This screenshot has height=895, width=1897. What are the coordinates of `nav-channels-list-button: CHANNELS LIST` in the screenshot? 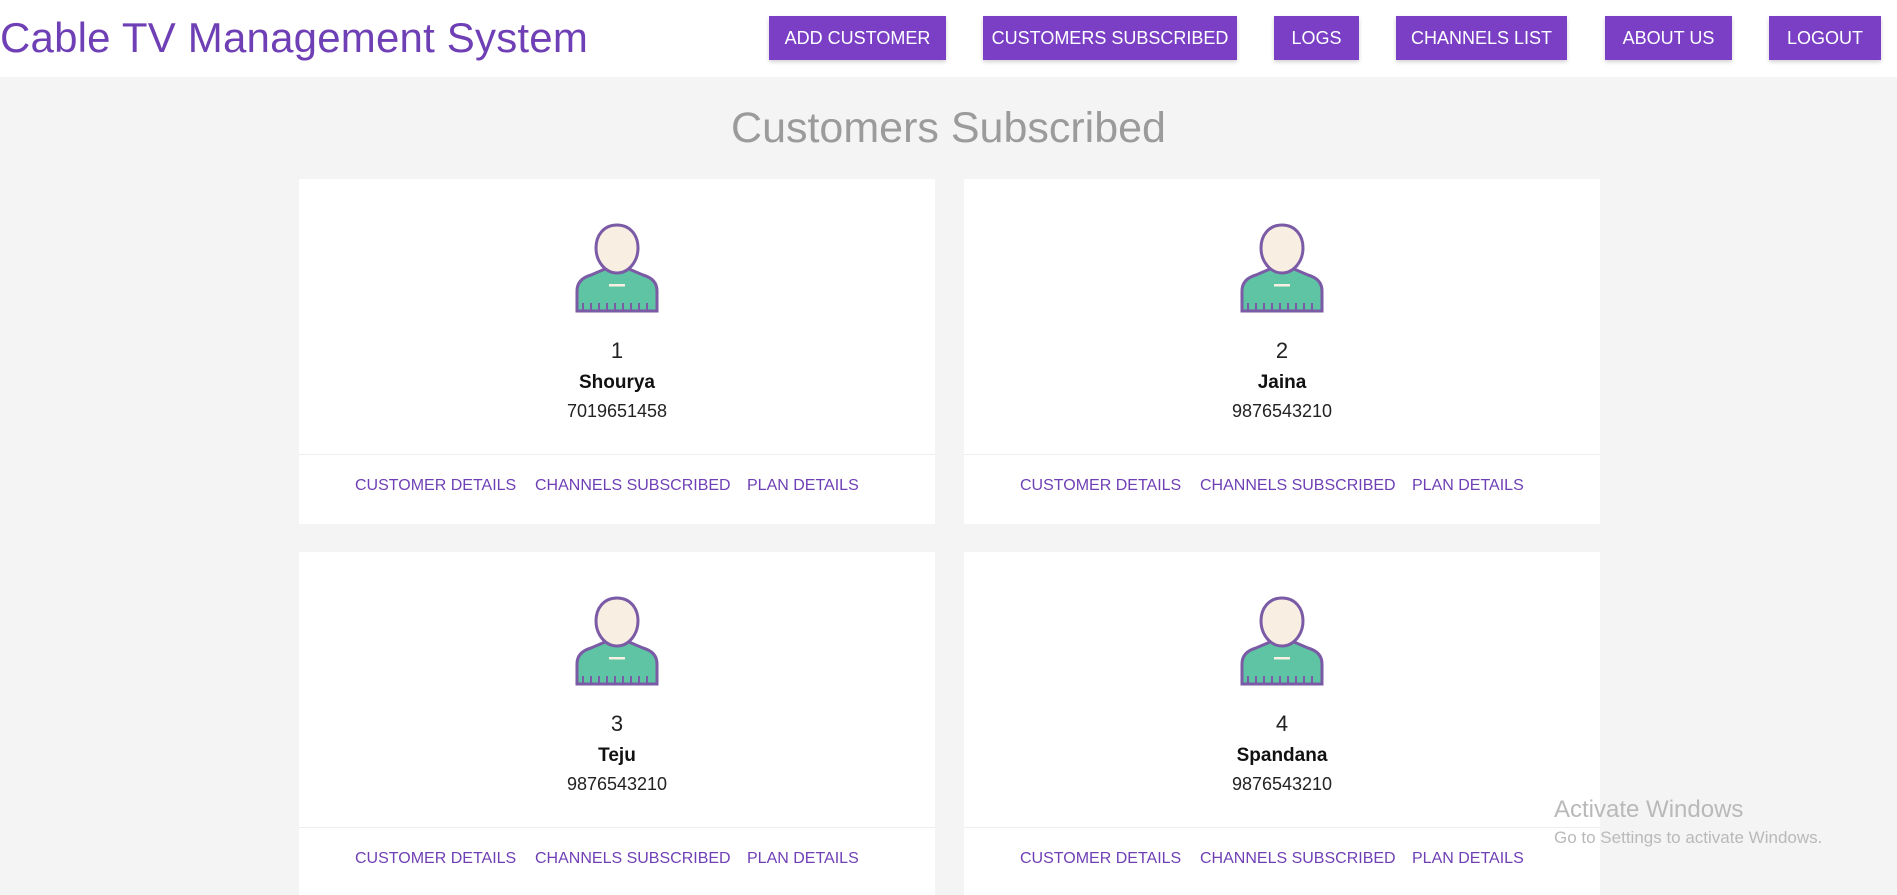 It's located at (1481, 38).